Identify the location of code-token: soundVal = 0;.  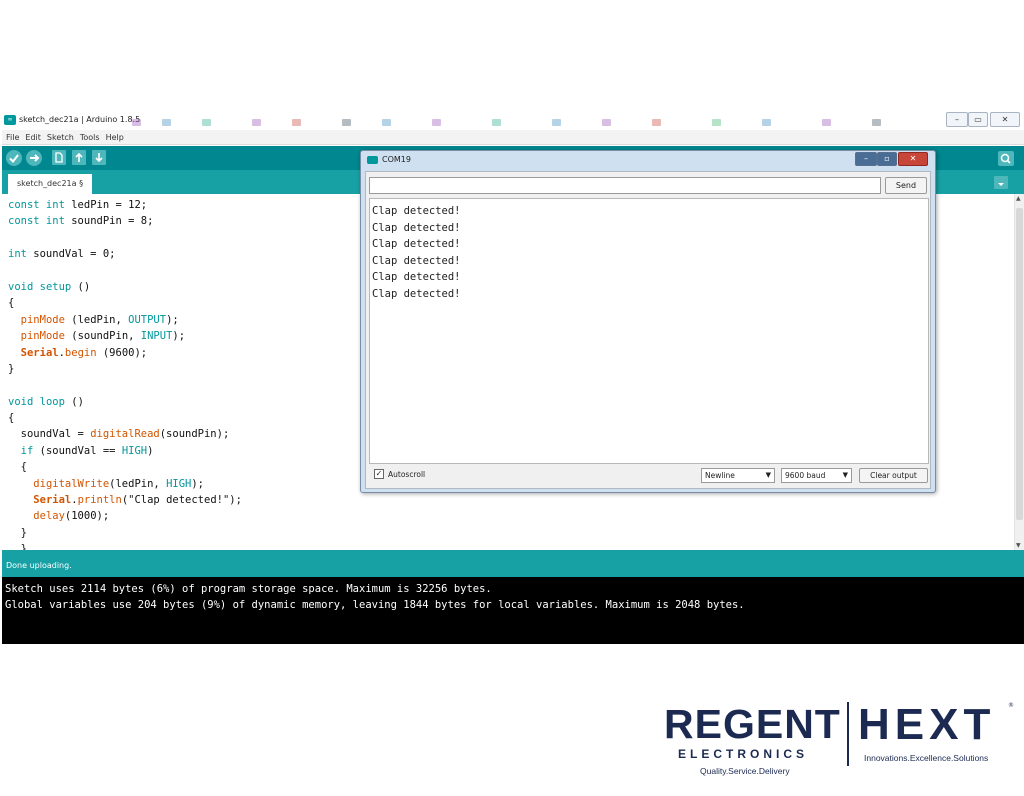
(71, 254).